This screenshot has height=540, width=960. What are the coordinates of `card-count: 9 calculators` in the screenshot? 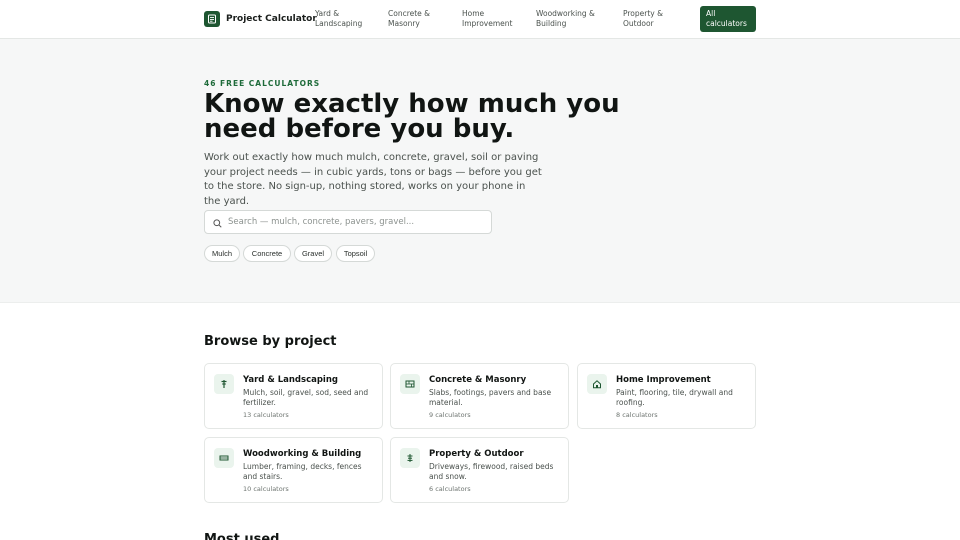 It's located at (450, 415).